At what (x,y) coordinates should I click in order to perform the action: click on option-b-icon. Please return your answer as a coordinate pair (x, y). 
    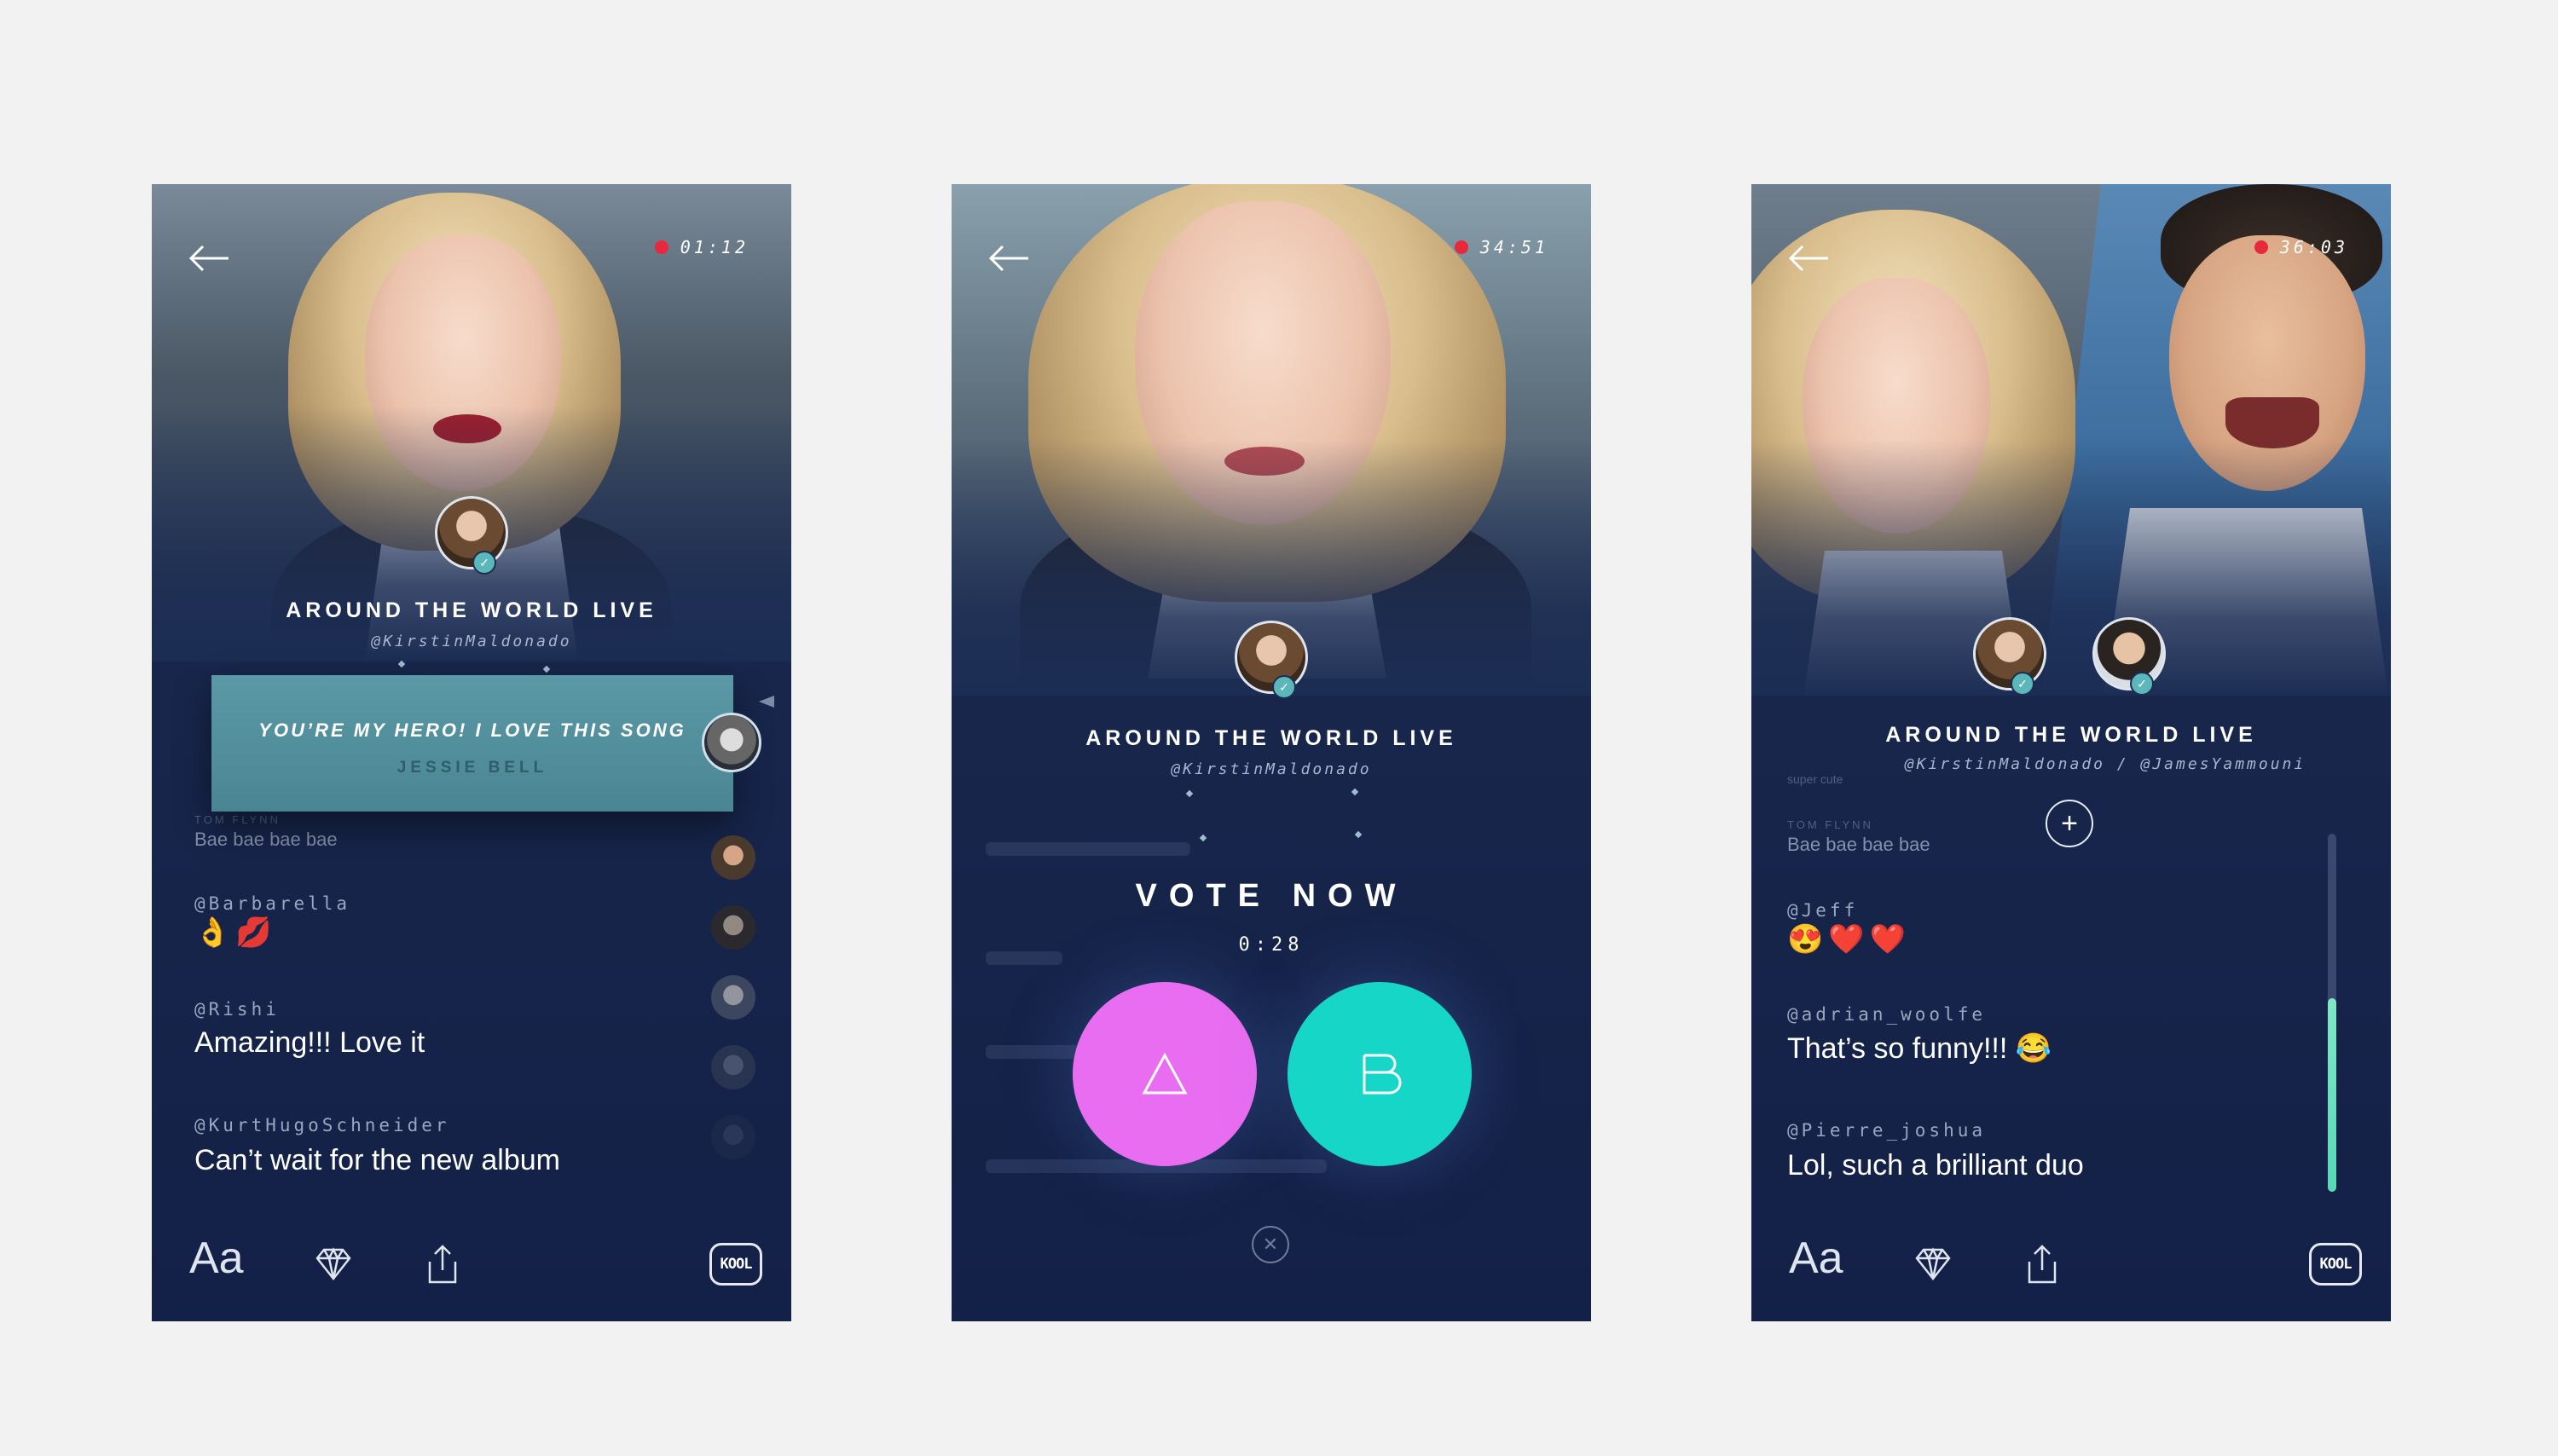
    Looking at the image, I should click on (1382, 1074).